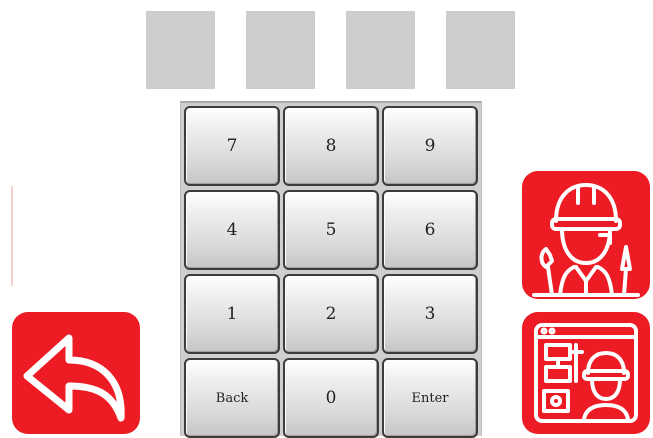 Image resolution: width=653 pixels, height=438 pixels. I want to click on key-enter: Enter, so click(430, 398).